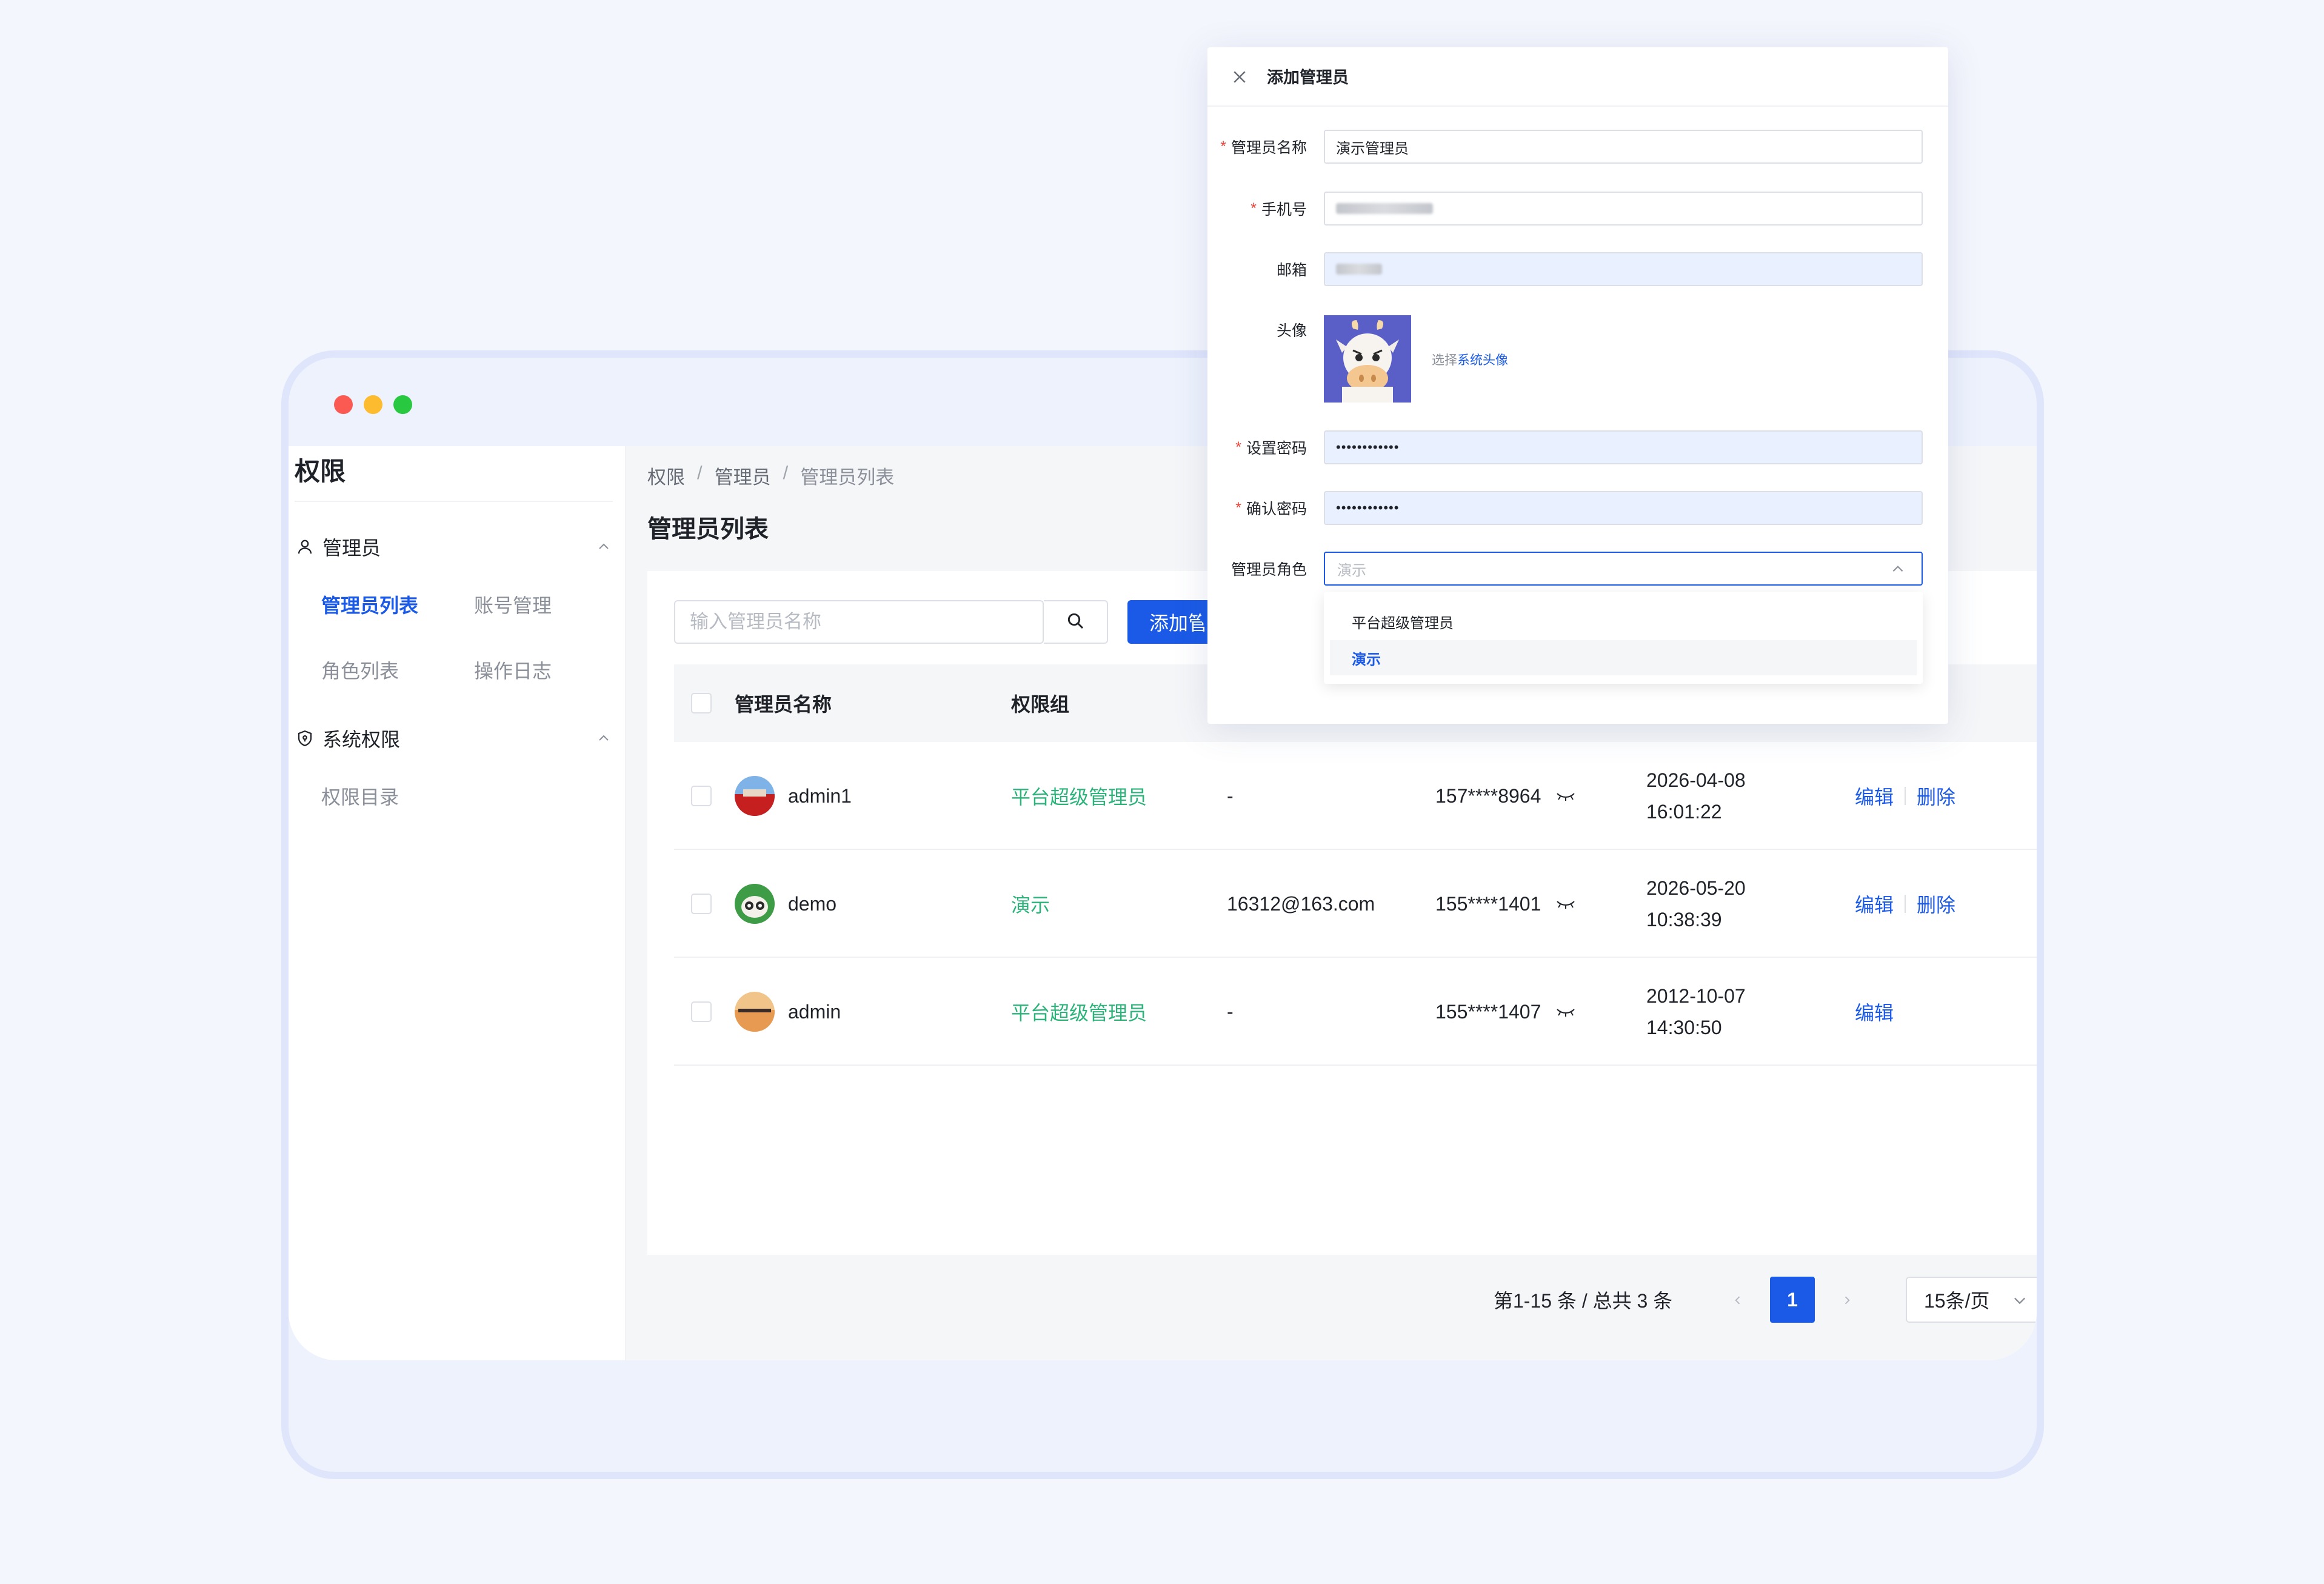 The width and height of the screenshot is (2324, 1584). I want to click on field-label-text: 确认密码, so click(1277, 509).